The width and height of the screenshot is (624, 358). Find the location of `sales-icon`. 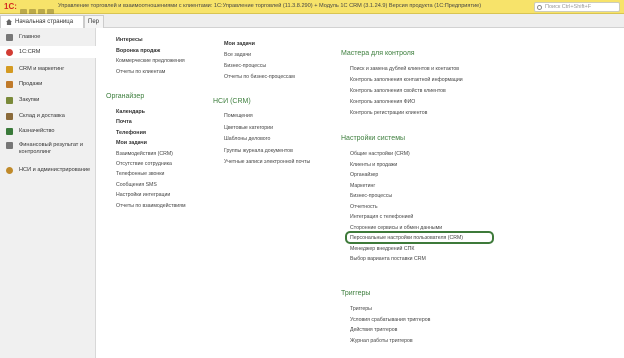

sales-icon is located at coordinates (9, 84).